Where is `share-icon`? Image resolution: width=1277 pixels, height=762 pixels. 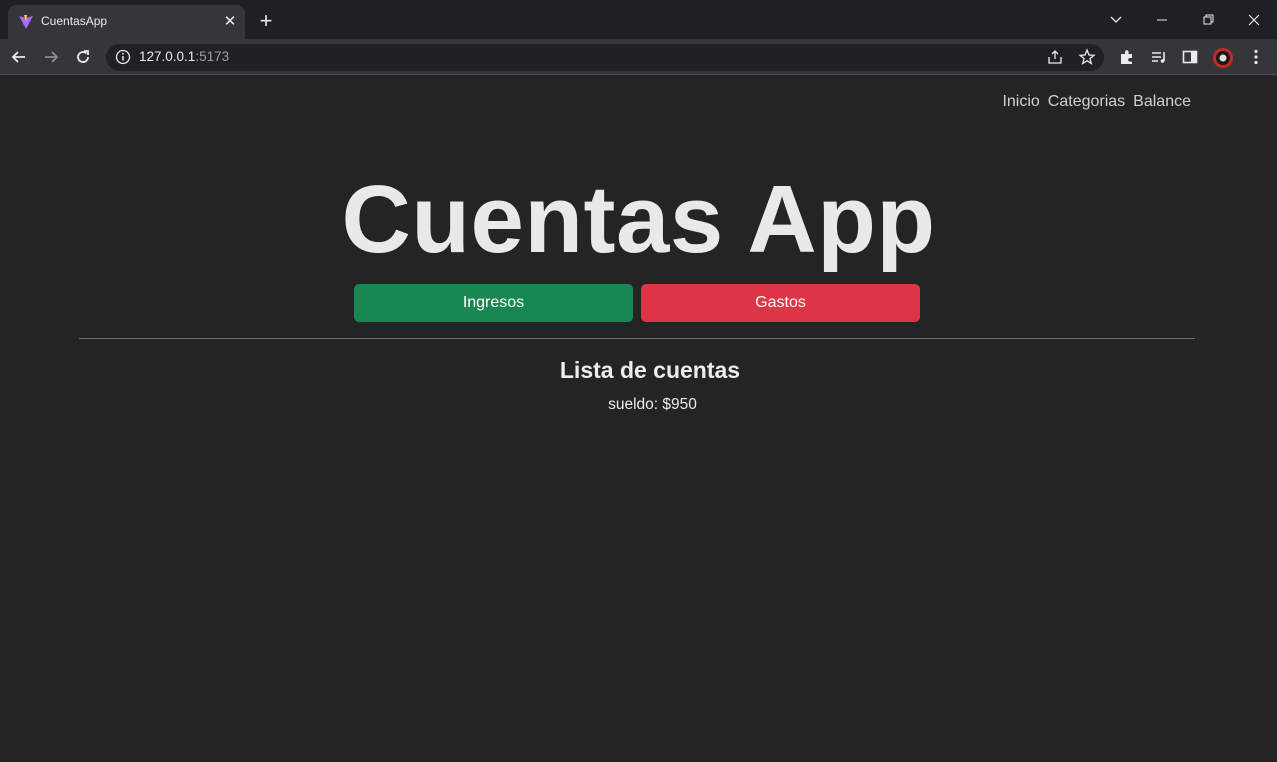
share-icon is located at coordinates (1055, 57).